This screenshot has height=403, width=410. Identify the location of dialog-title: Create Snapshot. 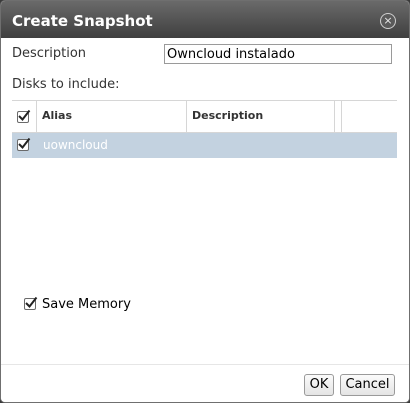
(82, 21).